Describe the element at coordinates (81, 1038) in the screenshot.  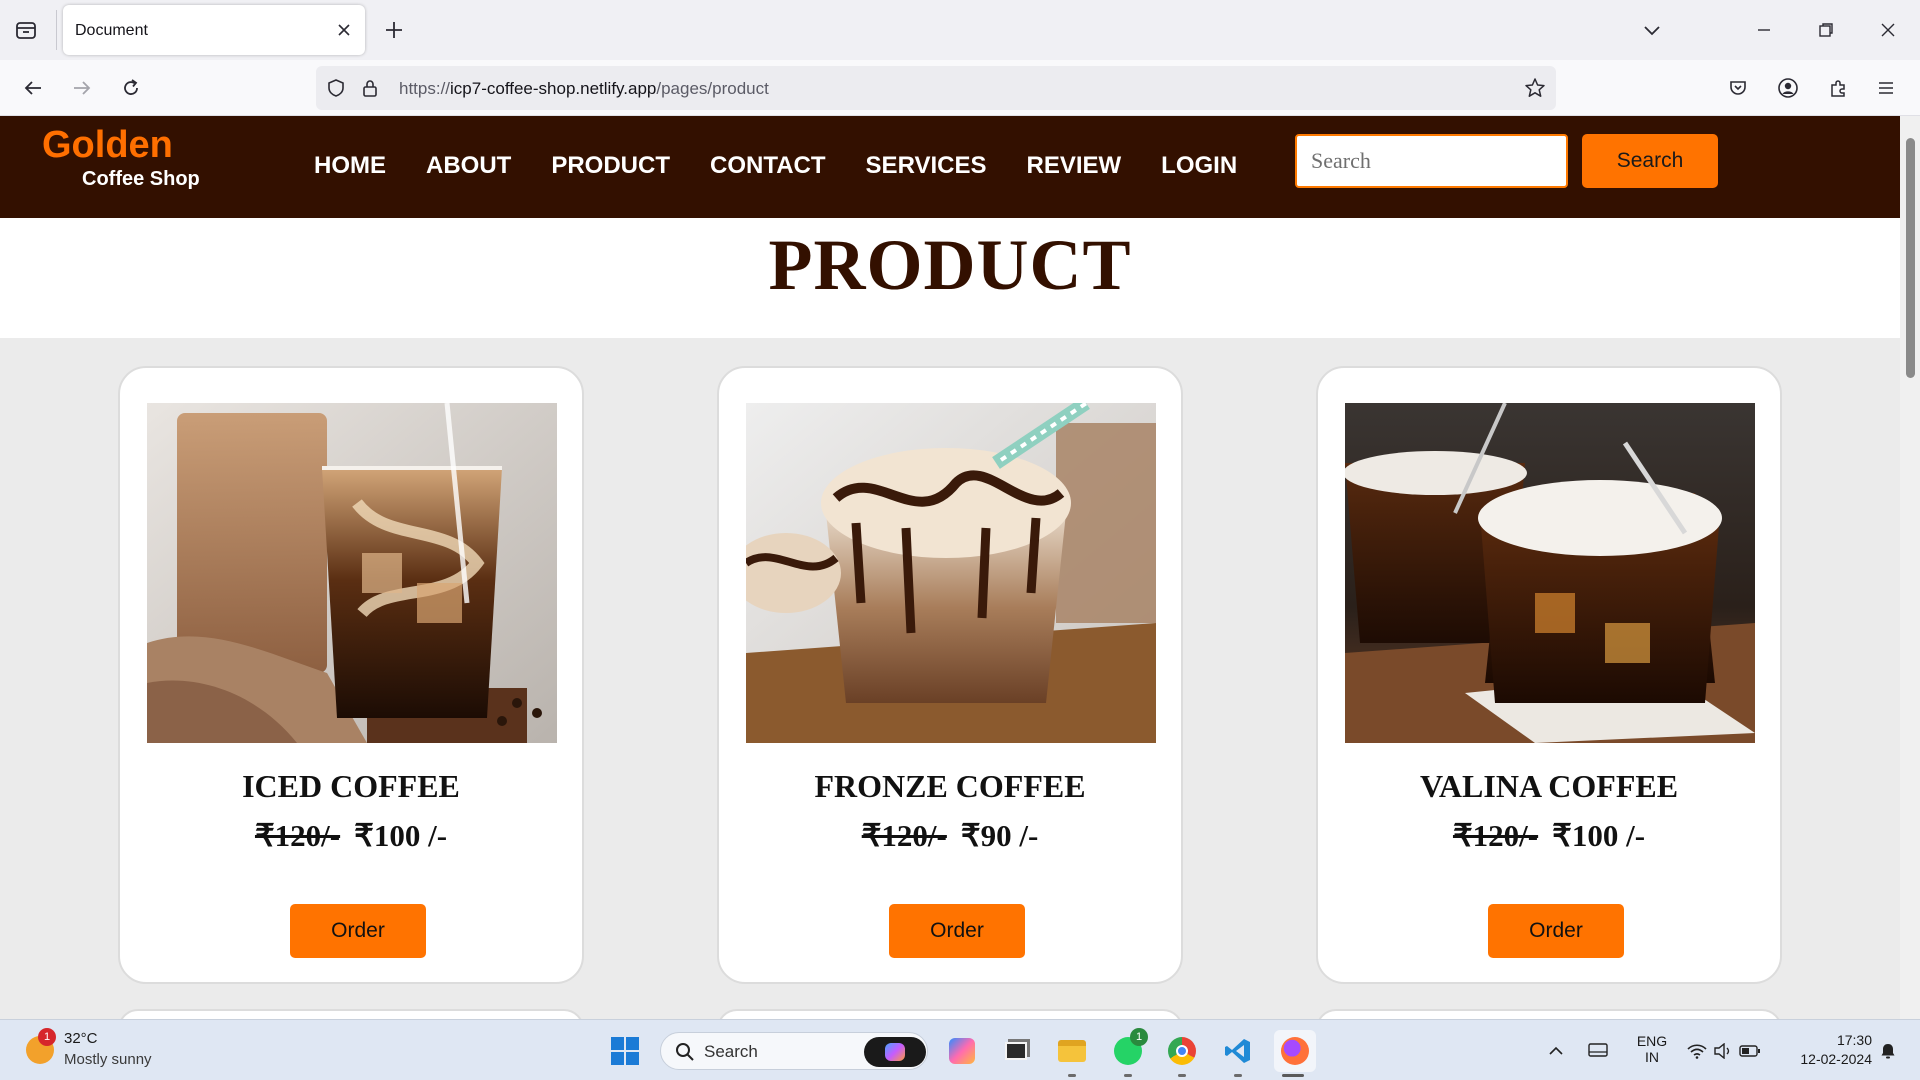
I see `weather-temperature: 32°C` at that location.